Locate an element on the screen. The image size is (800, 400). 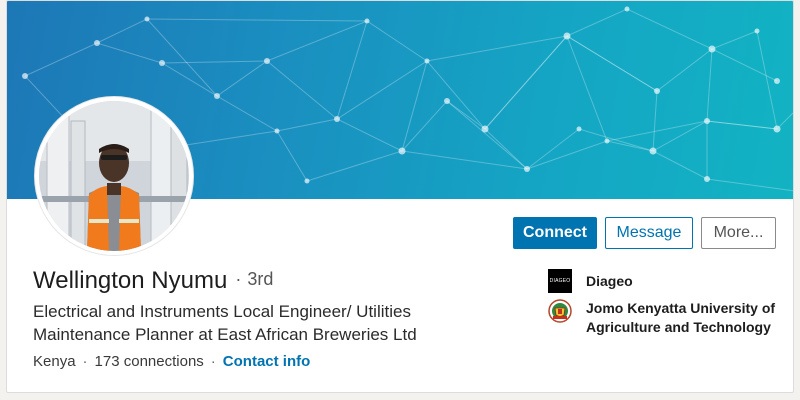
profile-meta-row: Kenya · 173 connections · Contact info is located at coordinates (171, 361).